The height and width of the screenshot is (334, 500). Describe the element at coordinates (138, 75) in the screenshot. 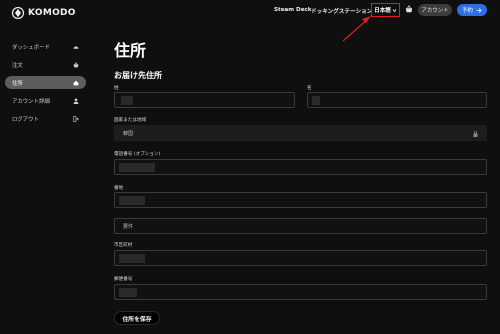

I see `section-title: お届け先住所` at that location.